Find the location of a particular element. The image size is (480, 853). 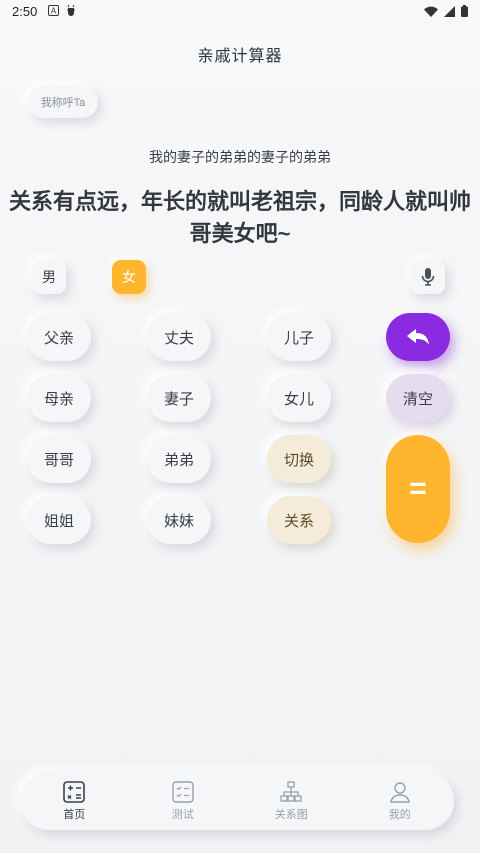

key-son: 儿子 is located at coordinates (299, 337).